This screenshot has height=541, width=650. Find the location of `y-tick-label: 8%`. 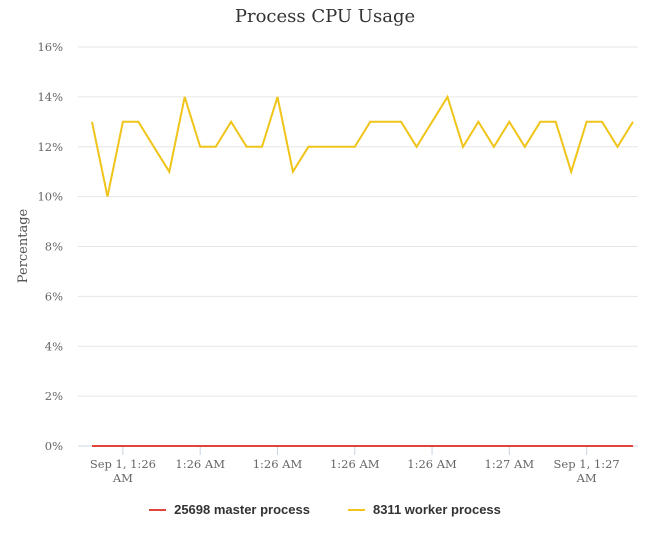

y-tick-label: 8% is located at coordinates (54, 247).